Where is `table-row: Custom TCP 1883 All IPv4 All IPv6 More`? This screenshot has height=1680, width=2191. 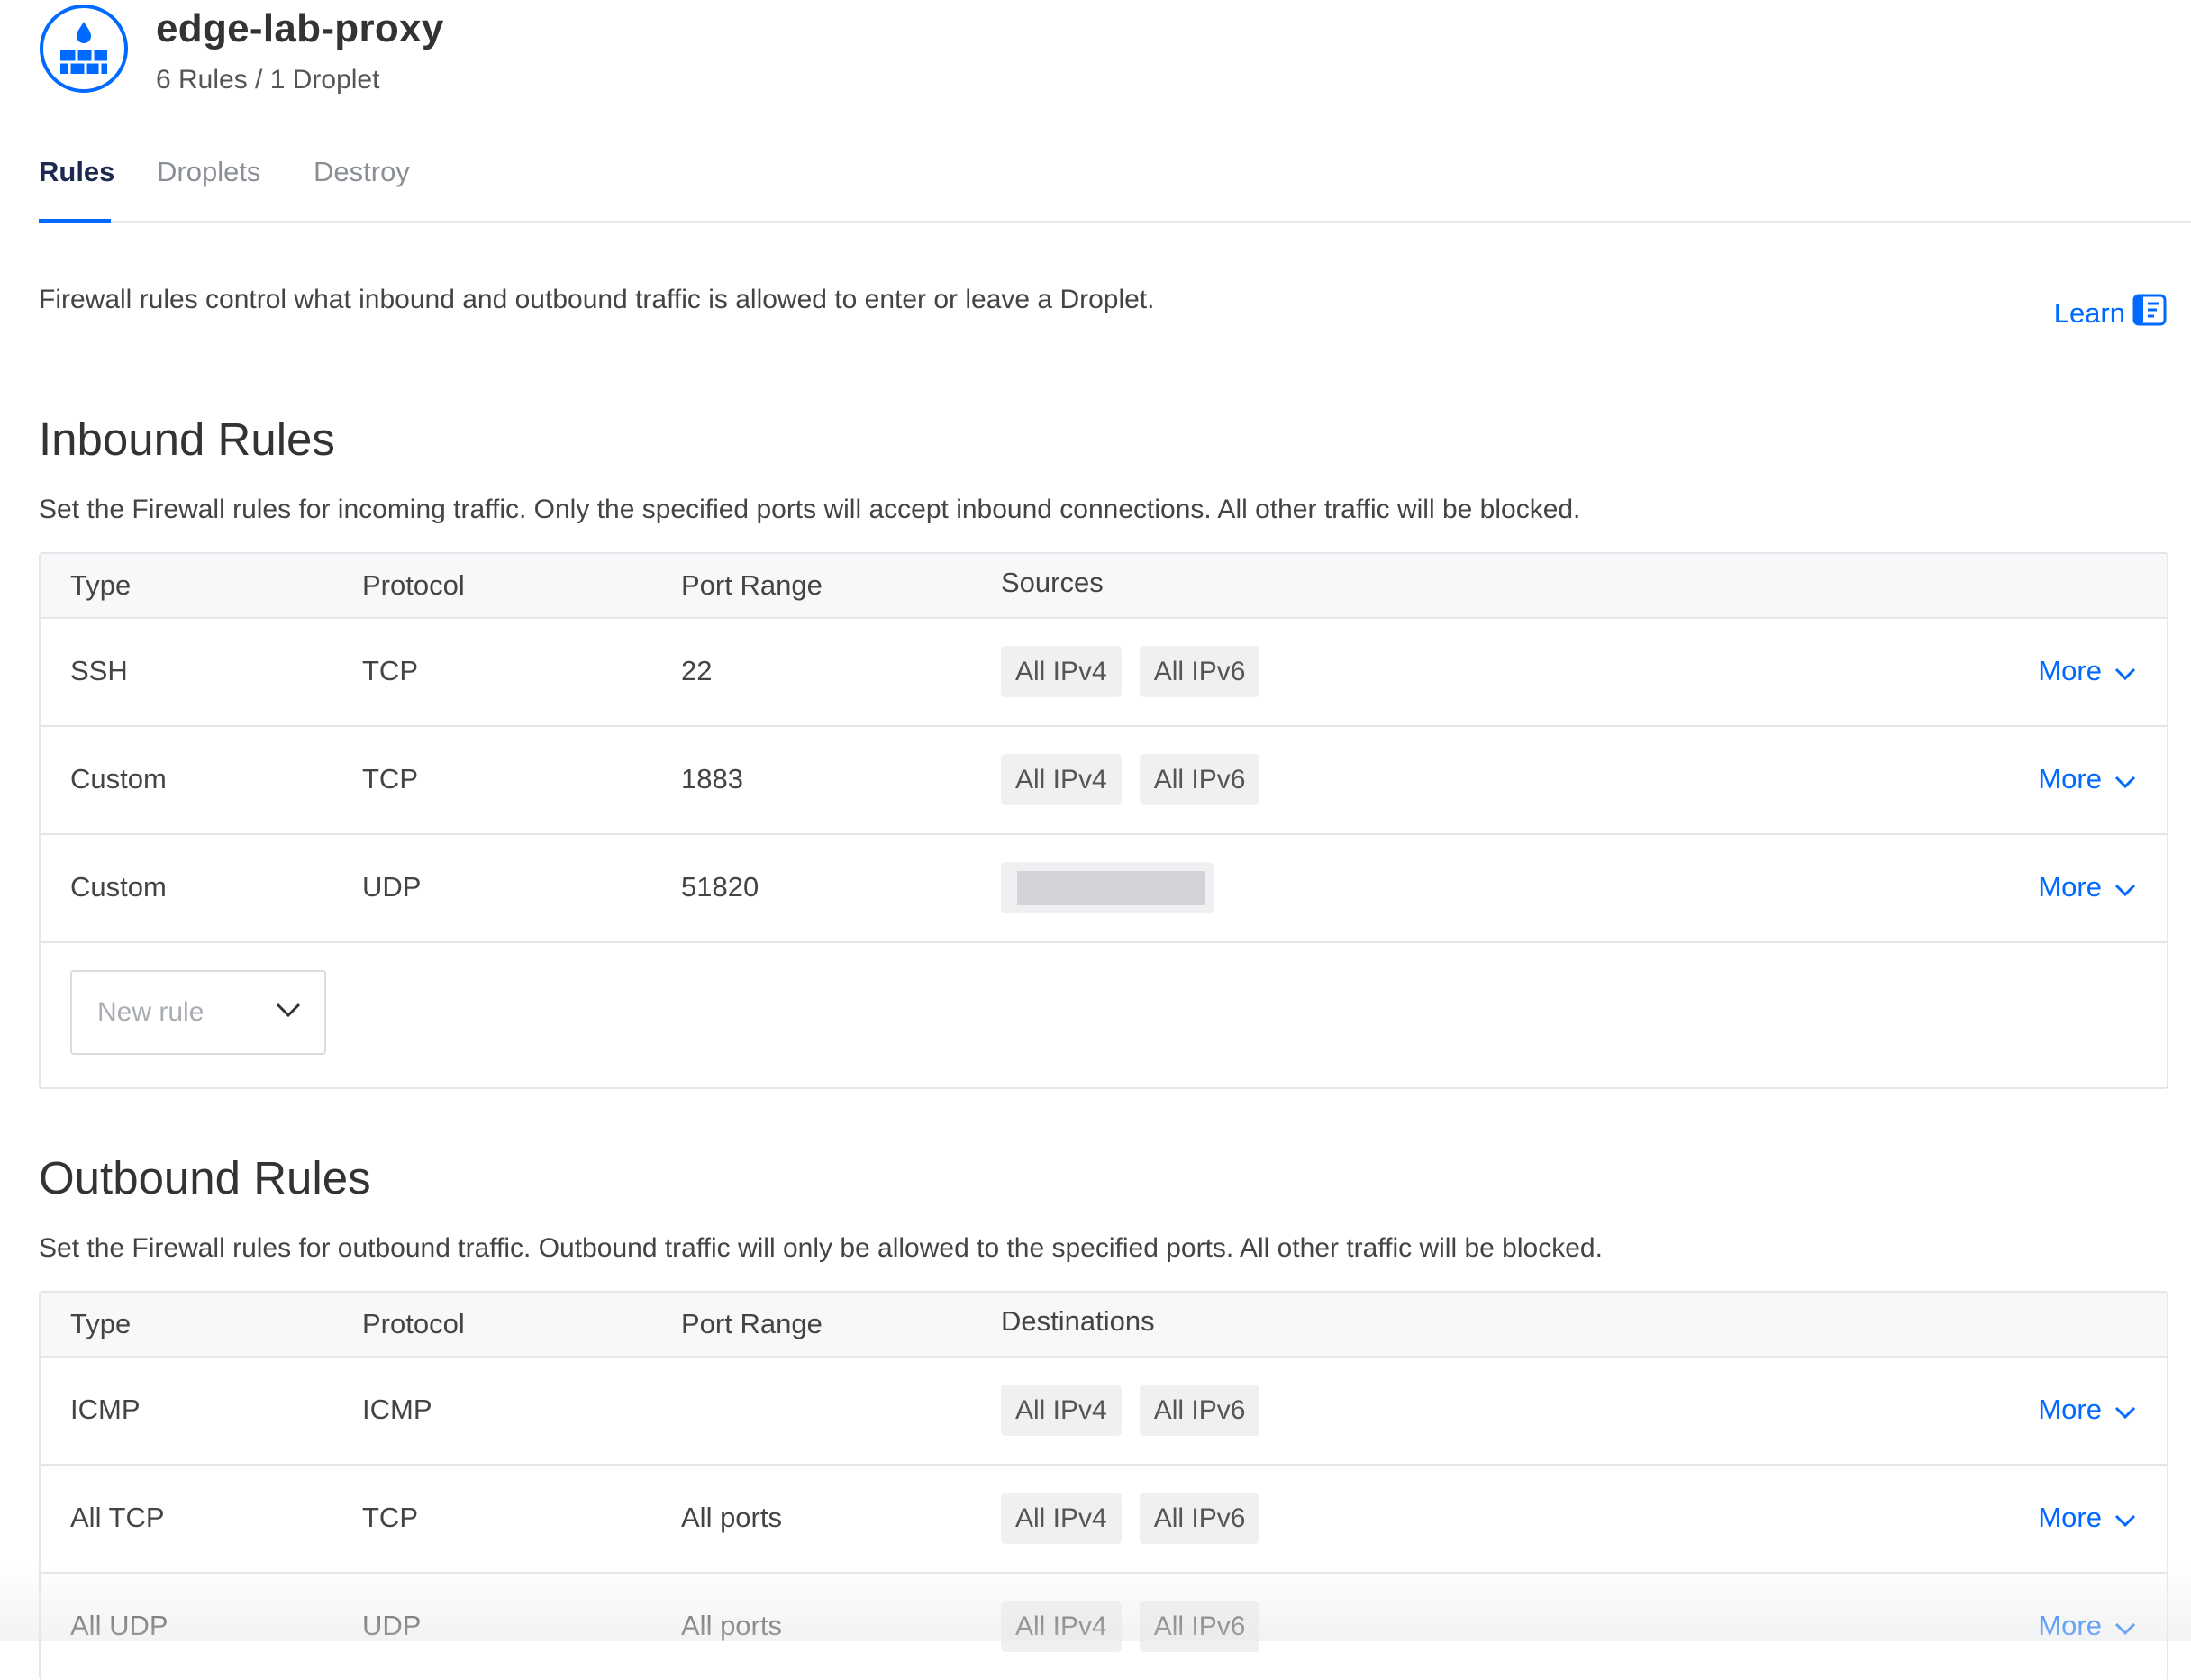
table-row: Custom TCP 1883 All IPv4 All IPv6 More is located at coordinates (1104, 781).